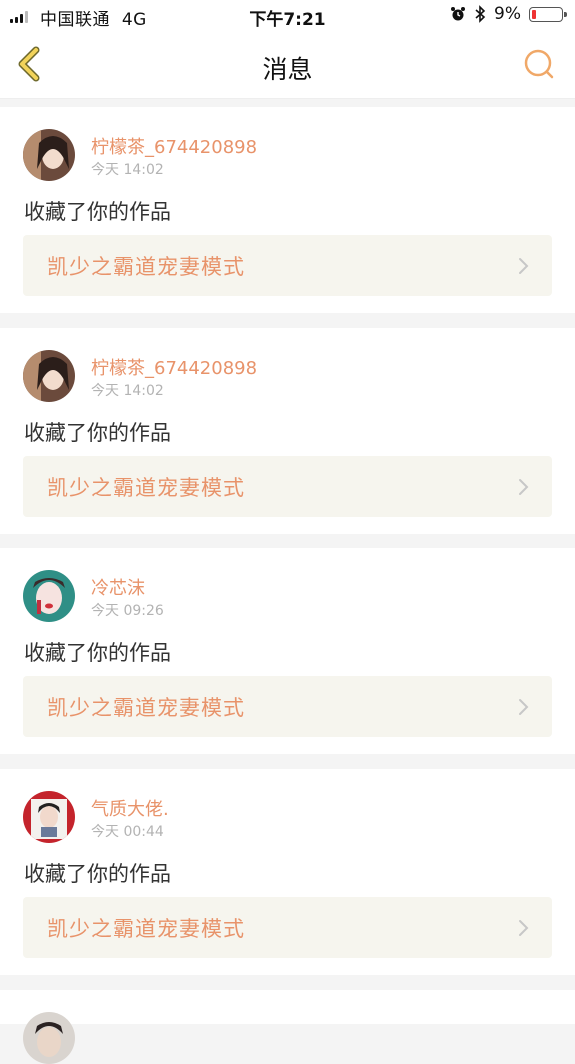 The image size is (575, 1064). I want to click on bluetooth-icon, so click(480, 14).